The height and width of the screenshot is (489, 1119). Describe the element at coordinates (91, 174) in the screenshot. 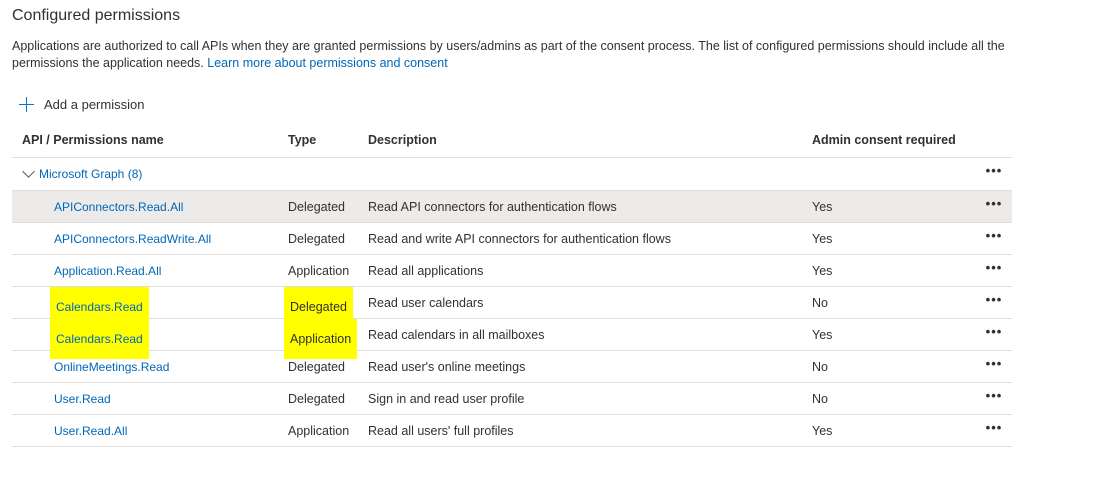

I see `group-label: Microsoft Graph (8)` at that location.